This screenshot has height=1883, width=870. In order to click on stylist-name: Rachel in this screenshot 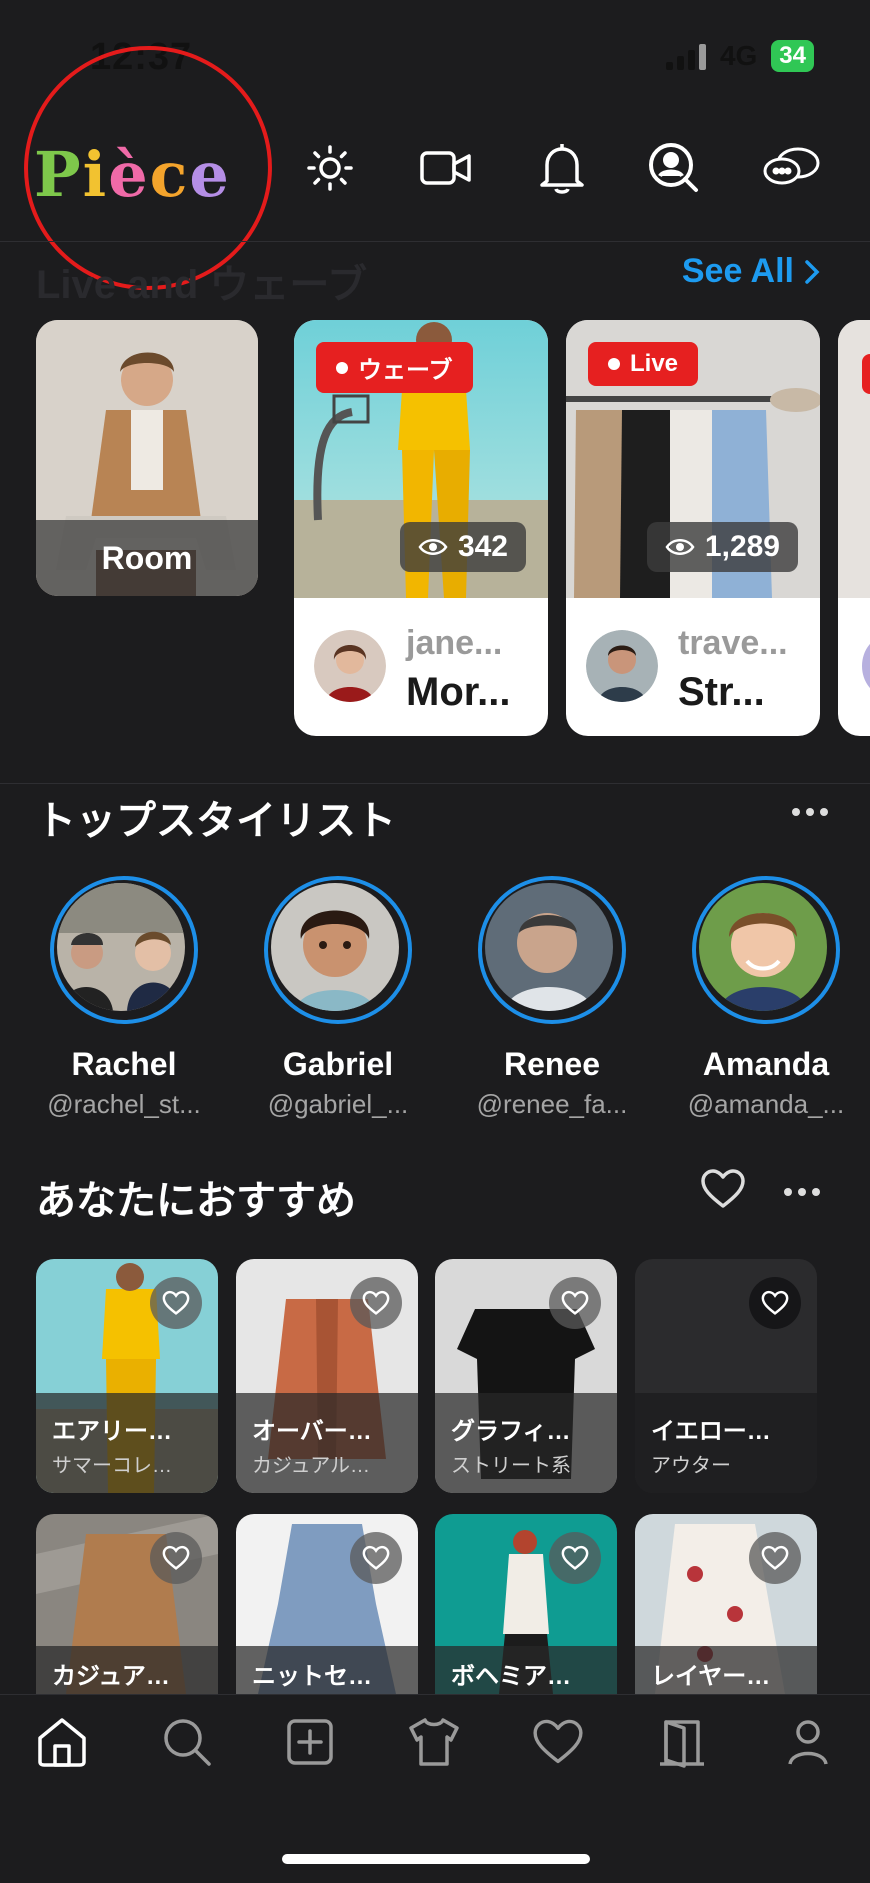, I will do `click(124, 1064)`.